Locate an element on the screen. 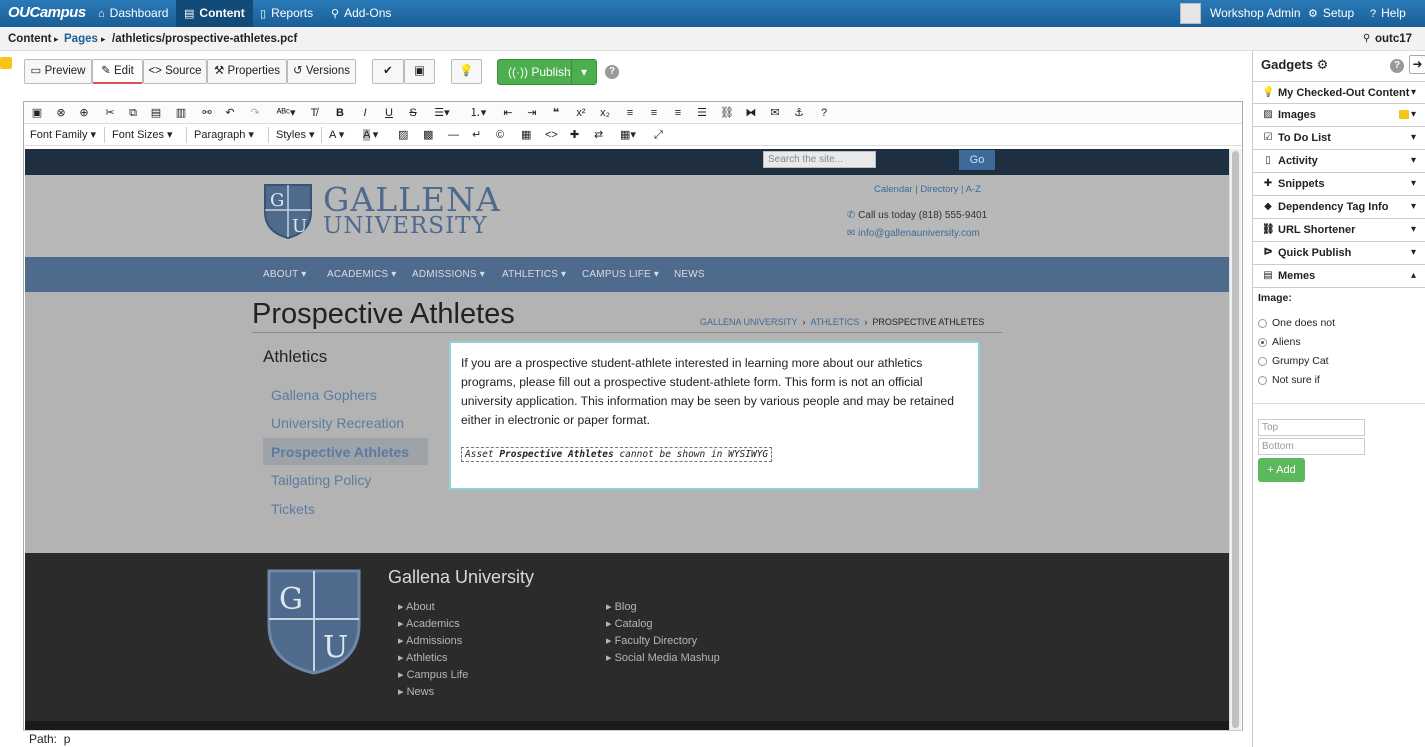 Image resolution: width=1425 pixels, height=747 pixels. sidebar-link-tailgating: Tailgating Policy is located at coordinates (321, 480).